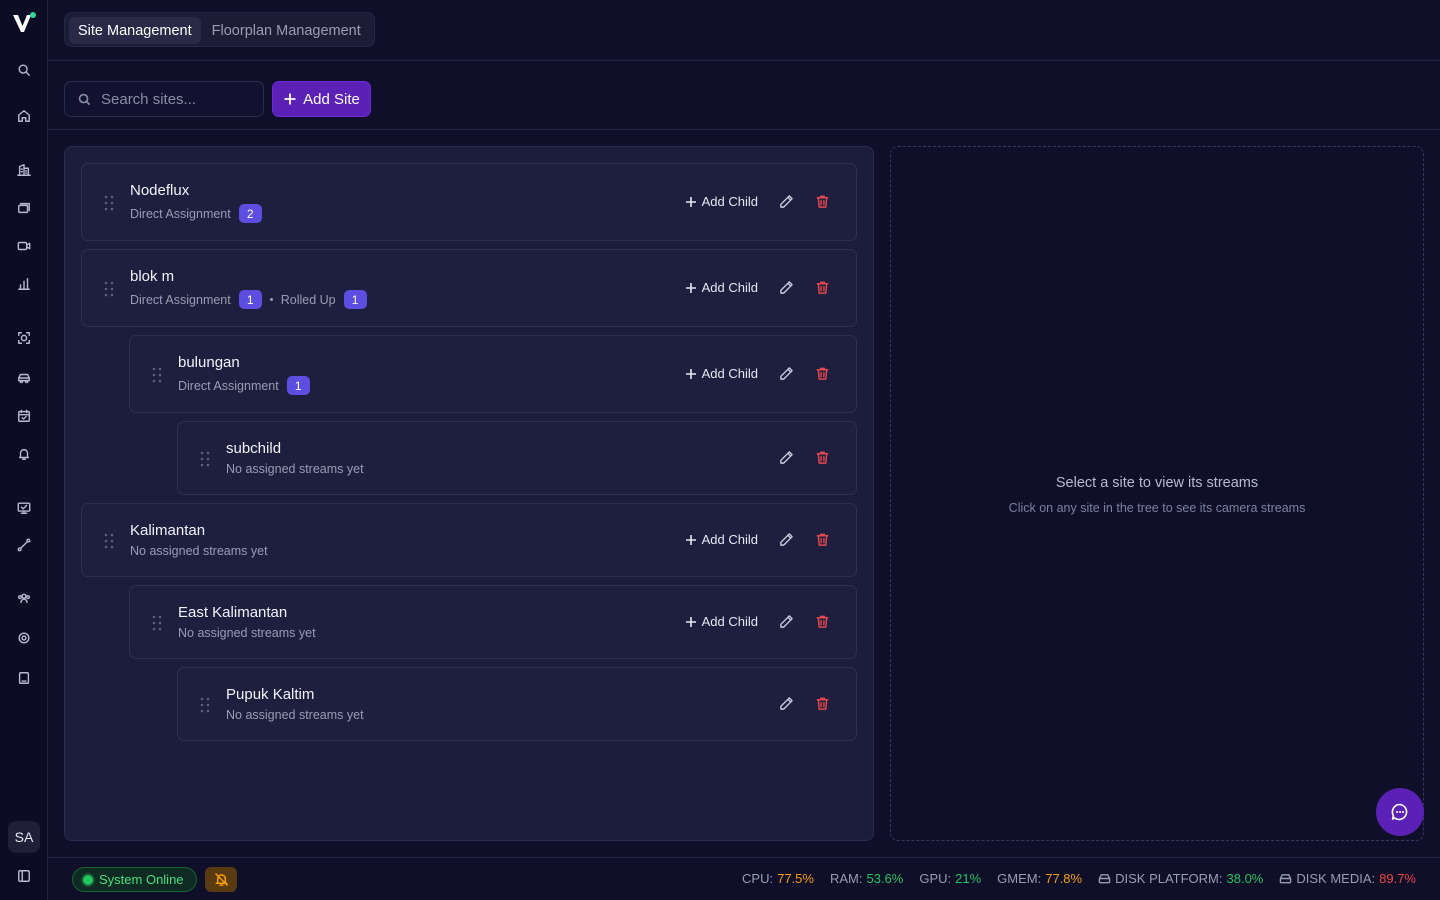  Describe the element at coordinates (209, 362) in the screenshot. I see `node-name: bulungan` at that location.